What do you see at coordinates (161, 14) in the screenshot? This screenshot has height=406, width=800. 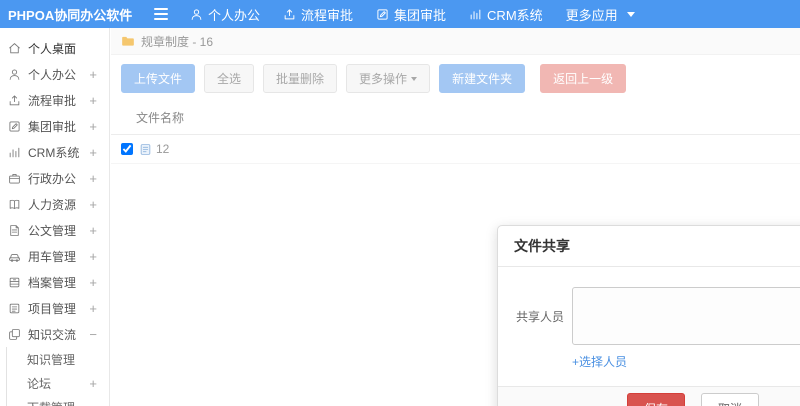 I see `hamburger-menu-icon` at bounding box center [161, 14].